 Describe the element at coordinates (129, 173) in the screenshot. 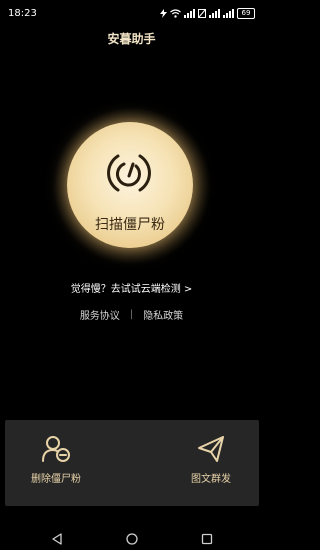

I see `scan-radar-icon` at that location.